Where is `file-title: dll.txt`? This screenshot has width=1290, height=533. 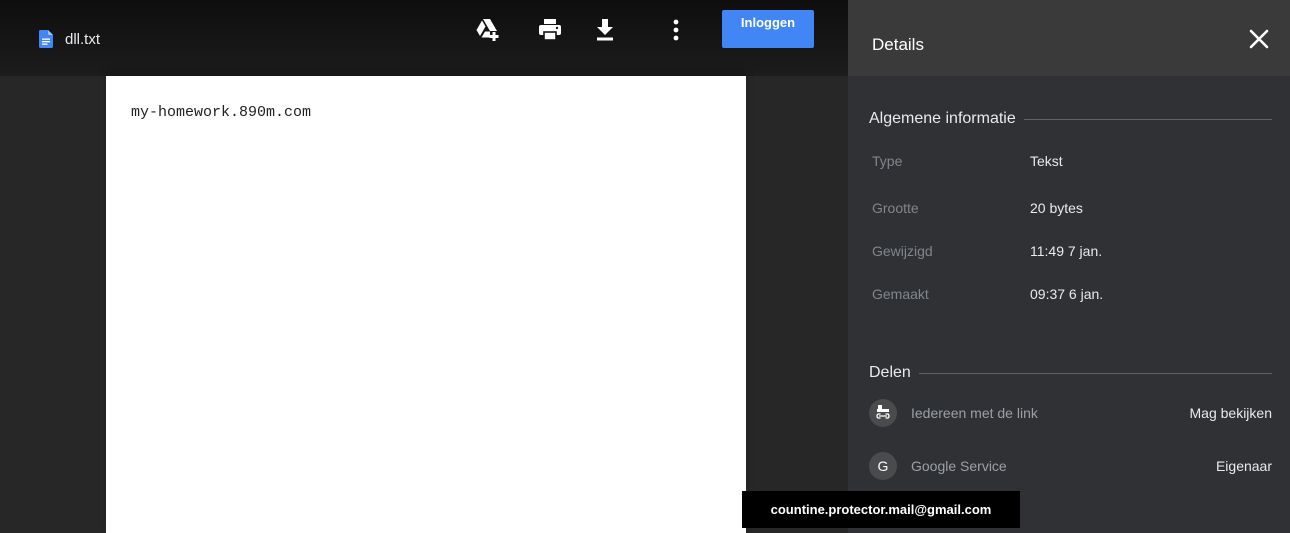 file-title: dll.txt is located at coordinates (69, 39).